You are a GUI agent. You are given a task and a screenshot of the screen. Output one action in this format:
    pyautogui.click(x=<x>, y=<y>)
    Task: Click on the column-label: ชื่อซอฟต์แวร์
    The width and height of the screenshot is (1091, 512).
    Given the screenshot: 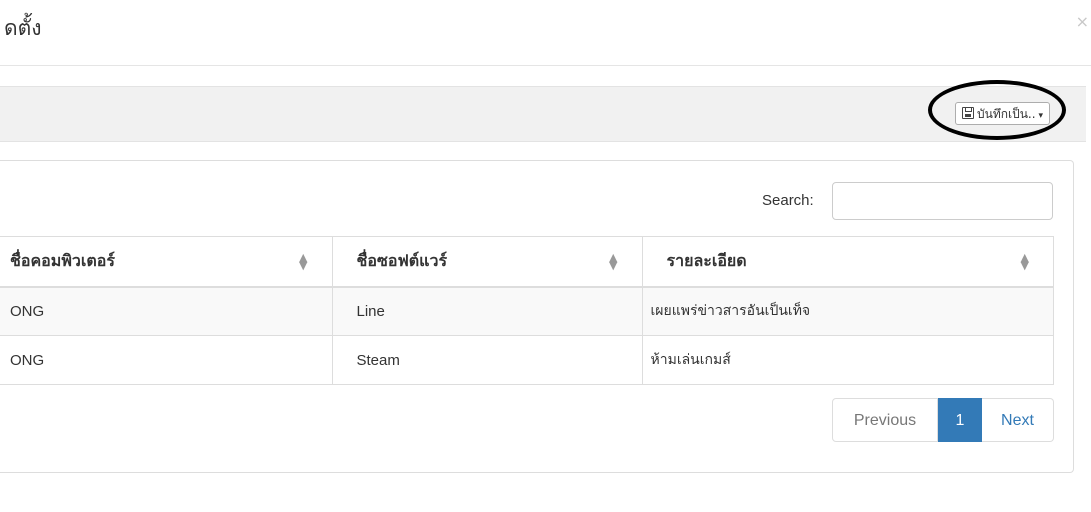 What is the action you would take?
    pyautogui.click(x=402, y=260)
    